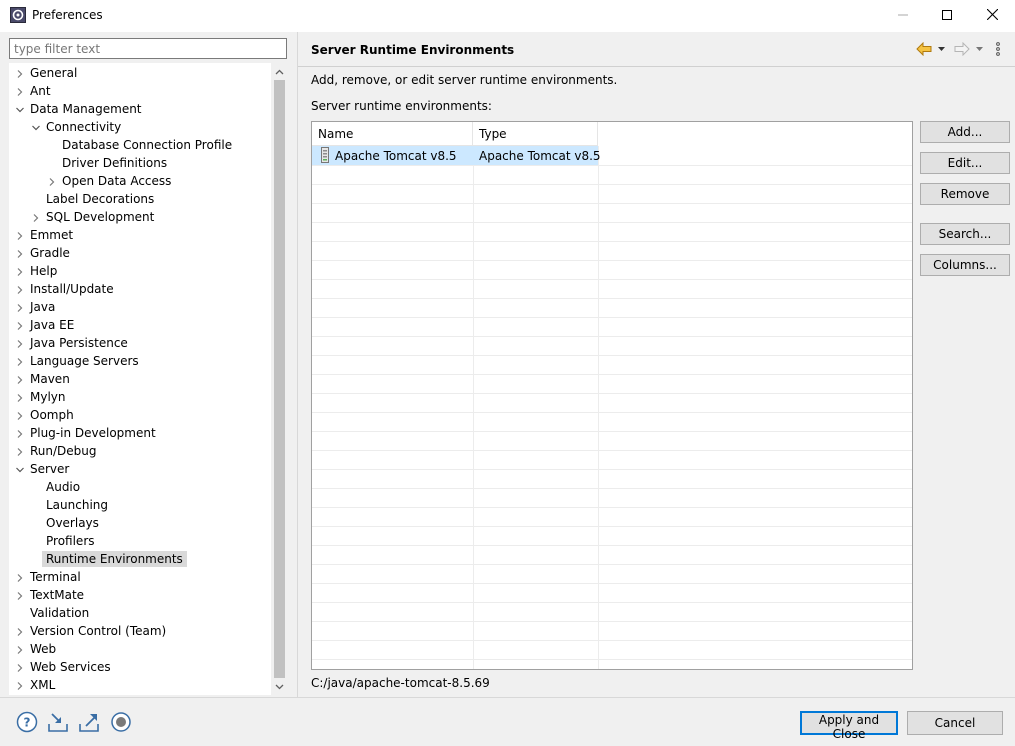  What do you see at coordinates (998, 49) in the screenshot?
I see `view-menu-icon` at bounding box center [998, 49].